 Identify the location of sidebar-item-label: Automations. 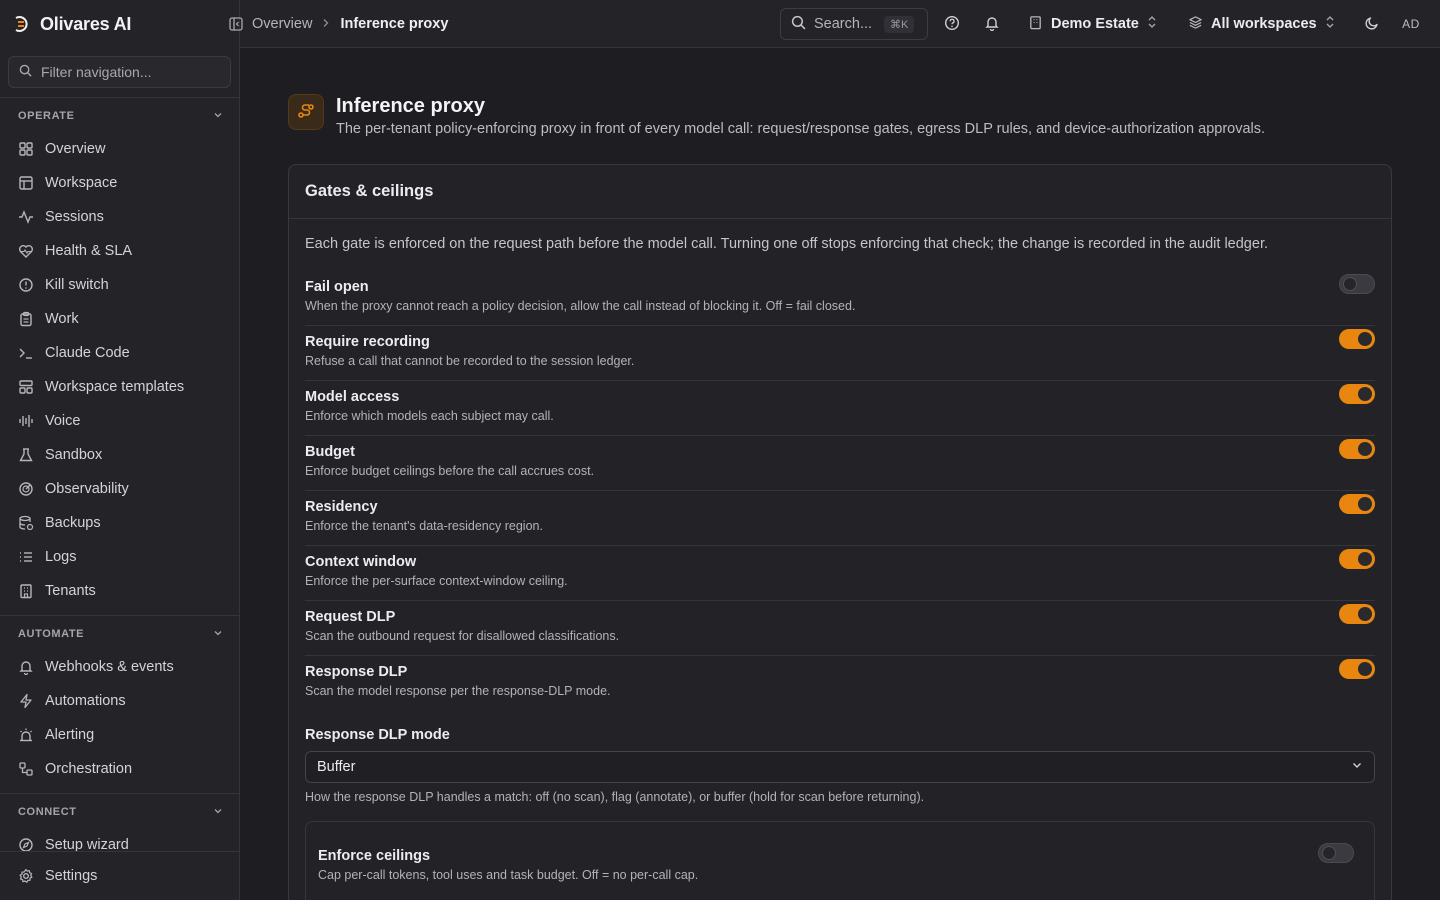
(85, 701).